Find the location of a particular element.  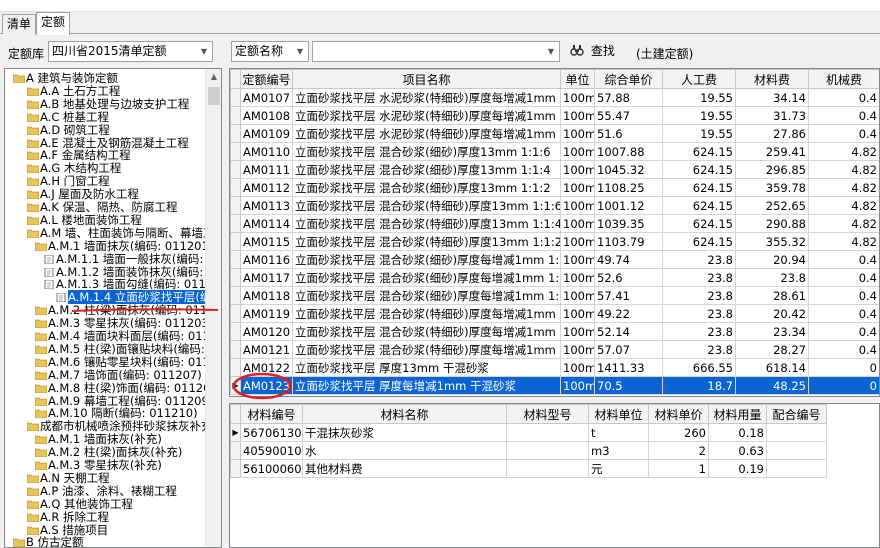

table-cell: 20.42 is located at coordinates (772, 313).